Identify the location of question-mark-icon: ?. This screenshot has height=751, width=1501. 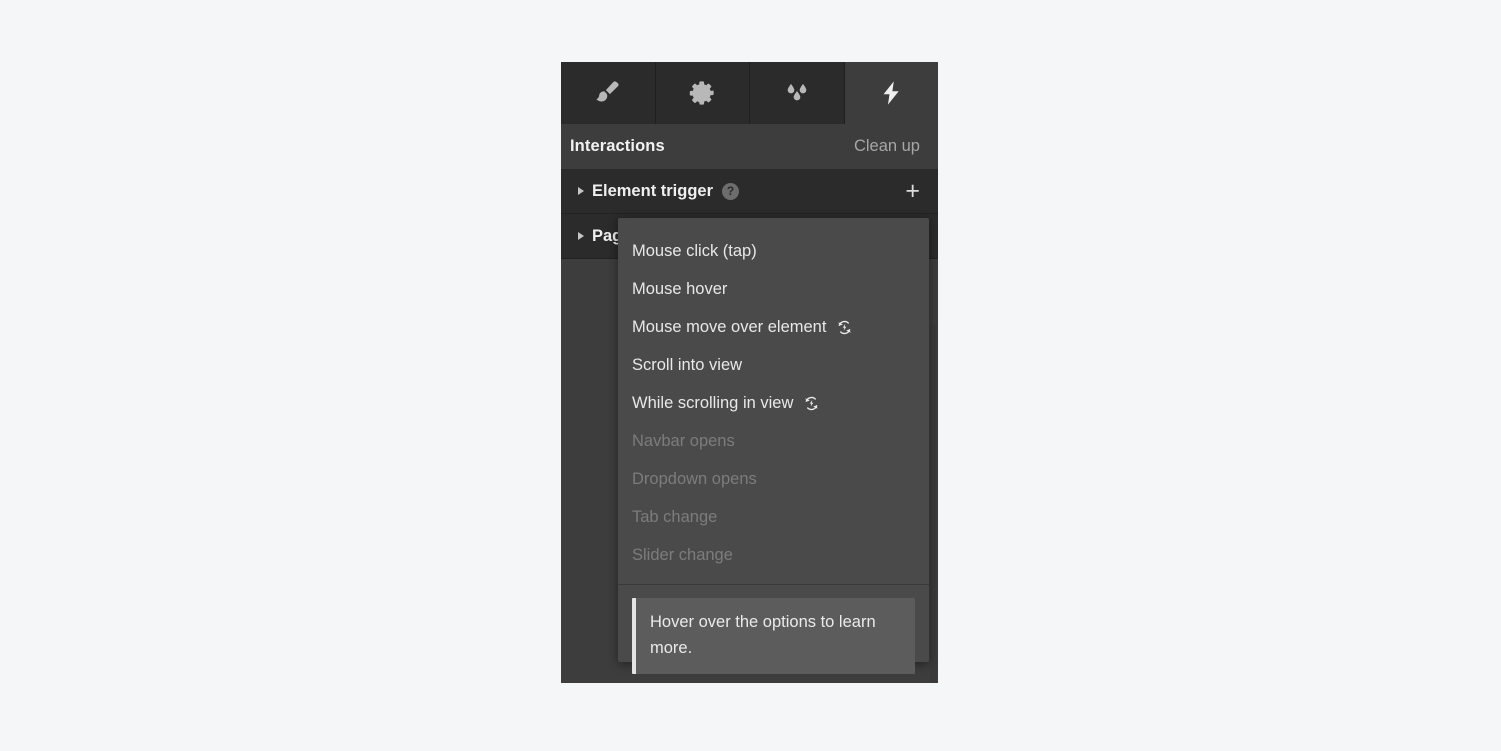
(731, 191).